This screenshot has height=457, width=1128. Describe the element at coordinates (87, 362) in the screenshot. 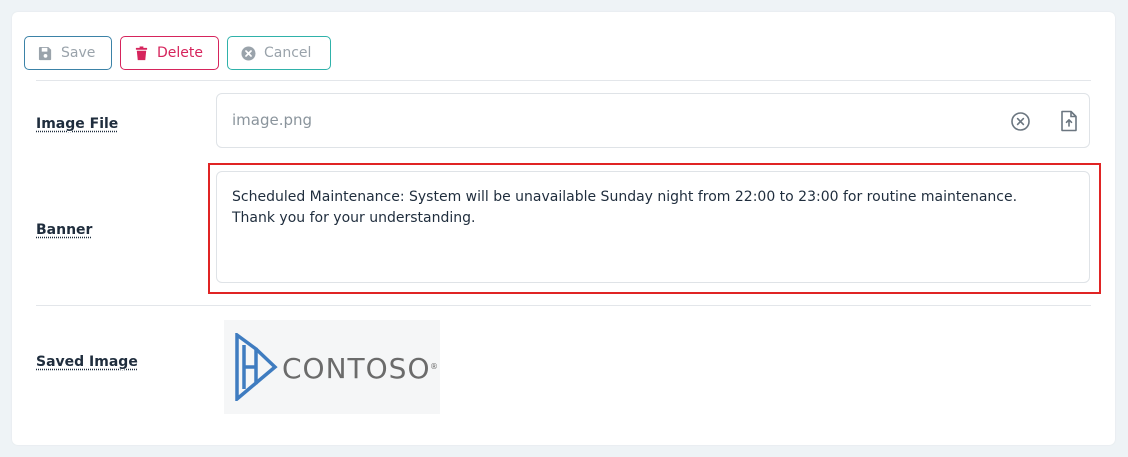

I see `saved-image-label: Saved Image` at that location.